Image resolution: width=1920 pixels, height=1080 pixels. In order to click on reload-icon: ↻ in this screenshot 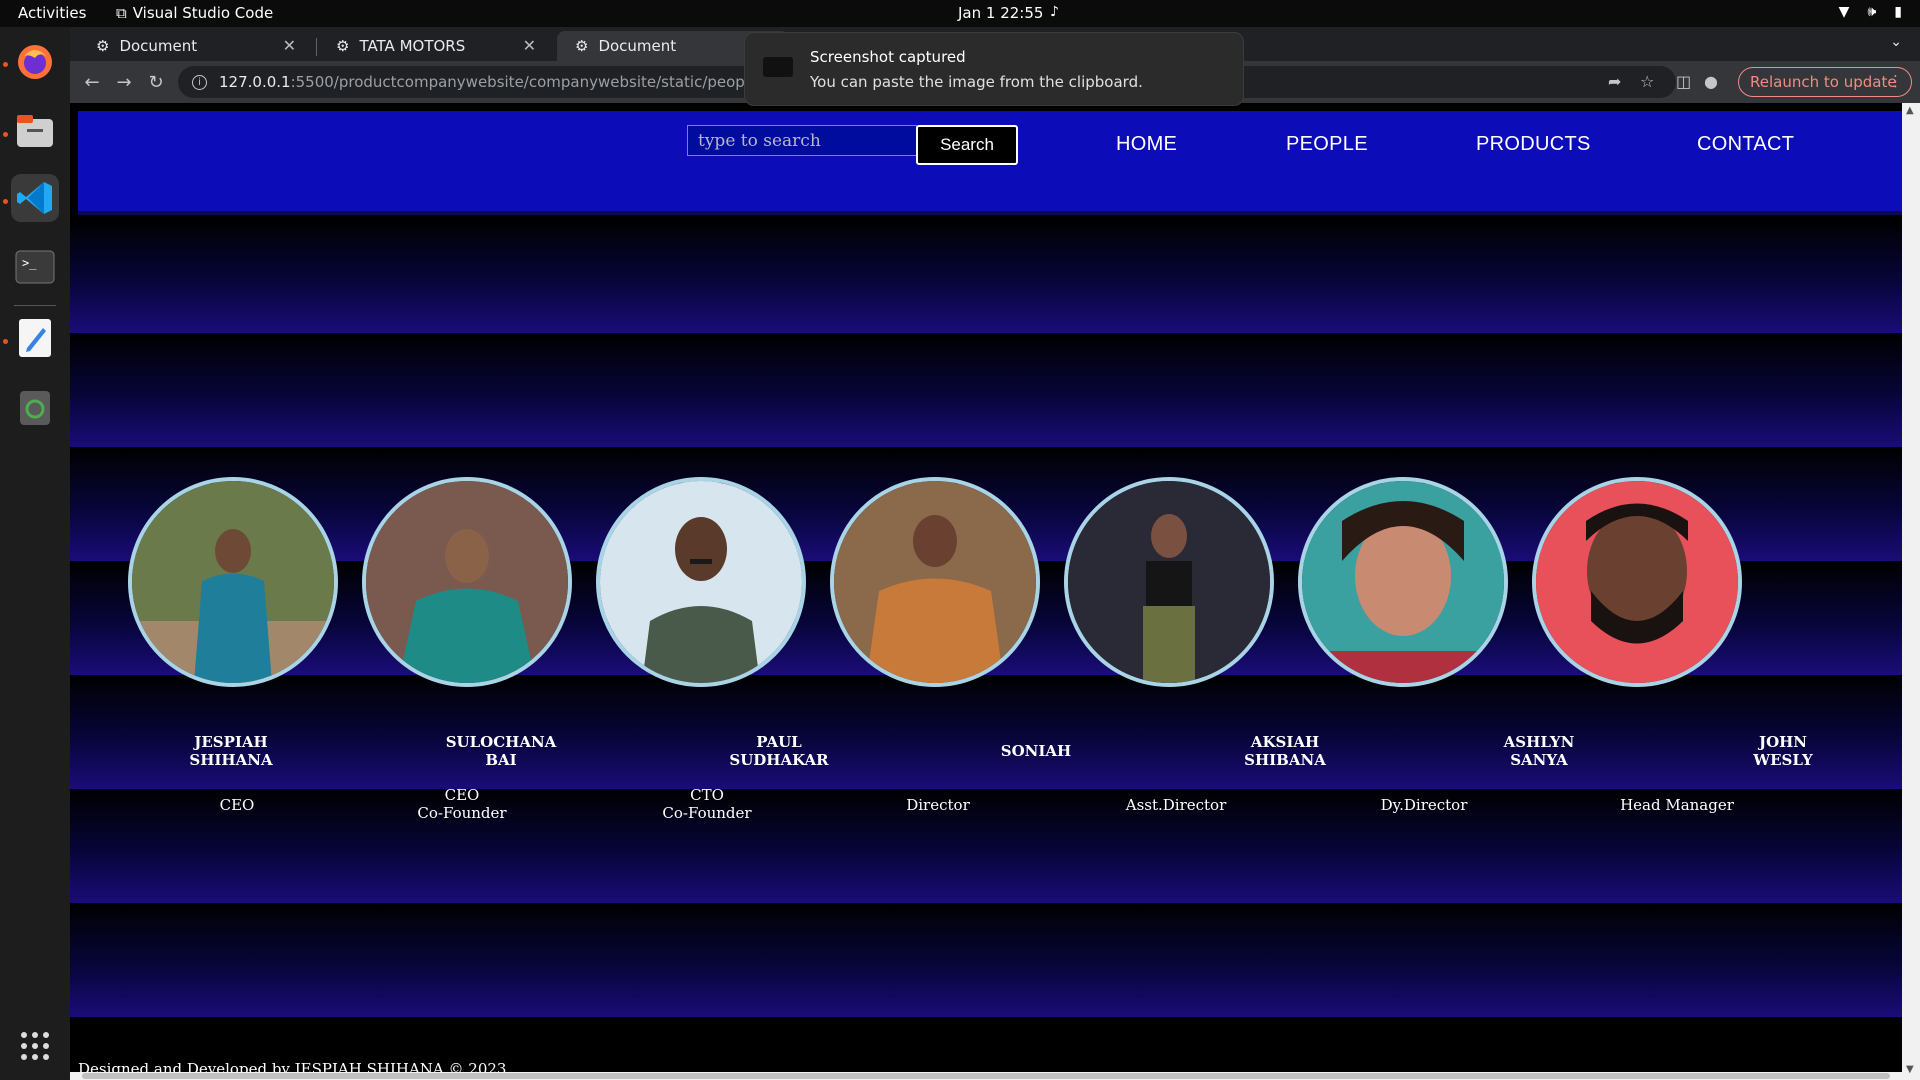, I will do `click(156, 82)`.